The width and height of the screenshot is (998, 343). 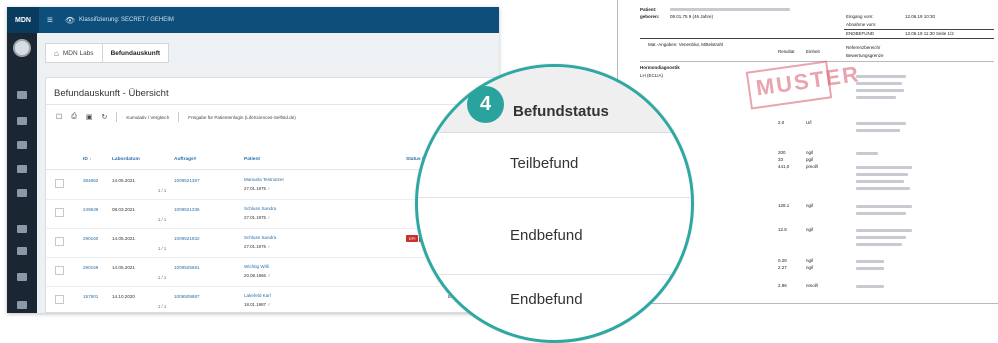 What do you see at coordinates (809, 122) in the screenshot?
I see `test-unit: U/l` at bounding box center [809, 122].